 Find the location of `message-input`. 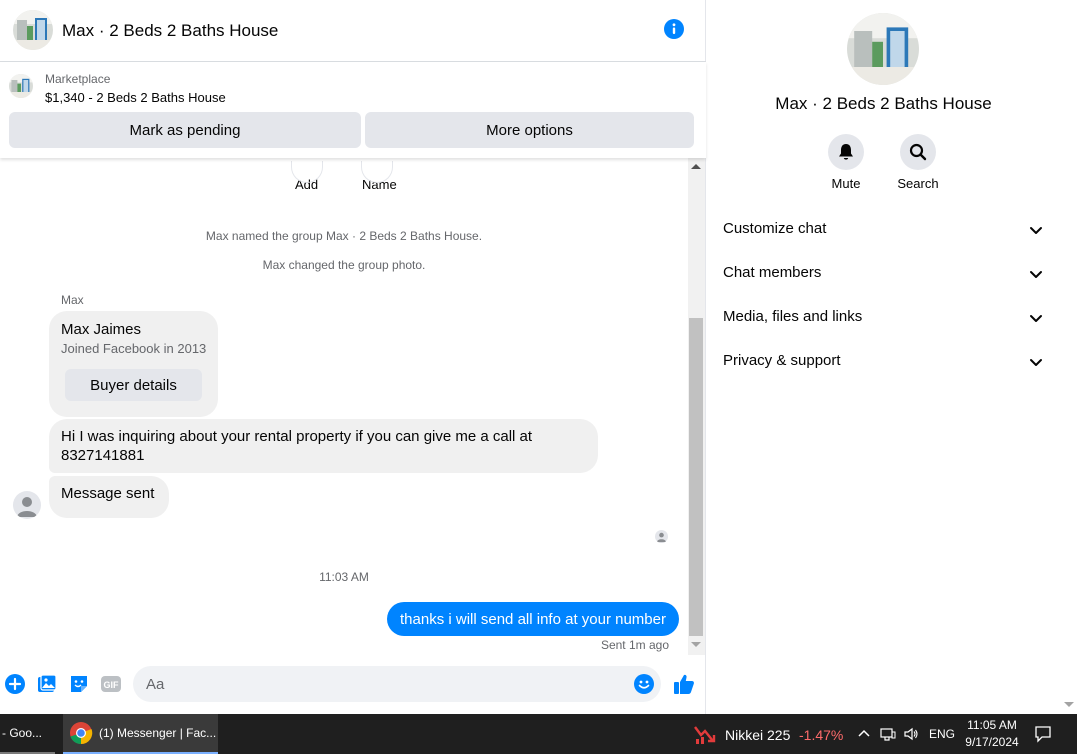

message-input is located at coordinates (397, 684).